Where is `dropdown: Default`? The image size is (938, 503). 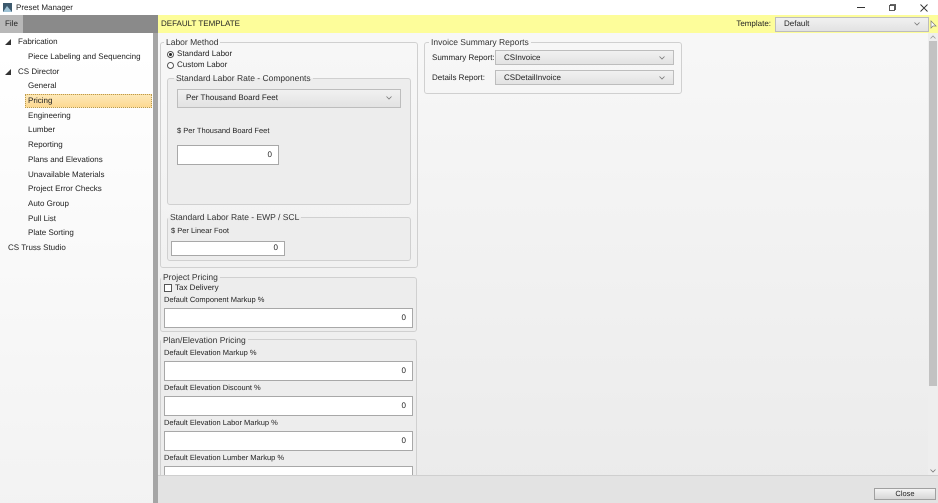
dropdown: Default is located at coordinates (852, 24).